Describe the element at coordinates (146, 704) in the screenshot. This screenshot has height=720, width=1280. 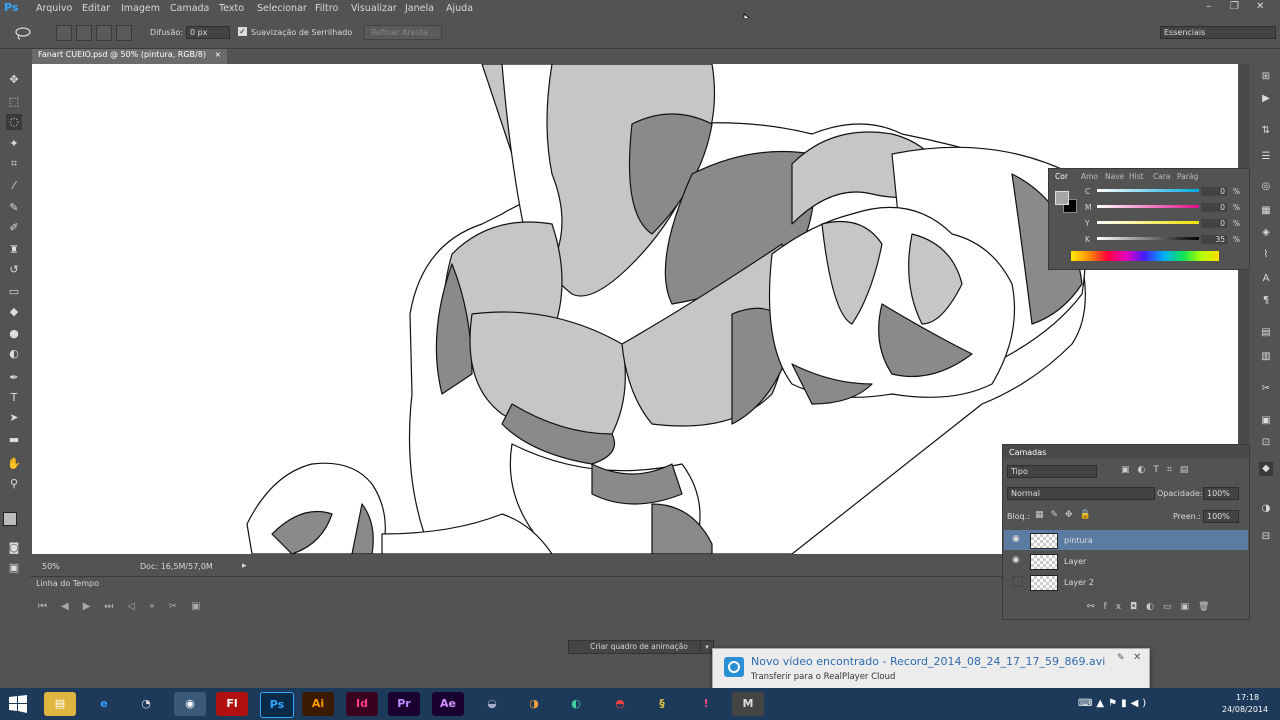
I see `app-icon: ◔` at that location.